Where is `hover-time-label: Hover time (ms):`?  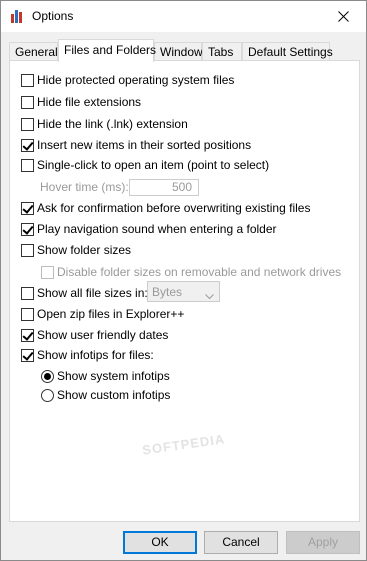 hover-time-label: Hover time (ms): is located at coordinates (84, 187).